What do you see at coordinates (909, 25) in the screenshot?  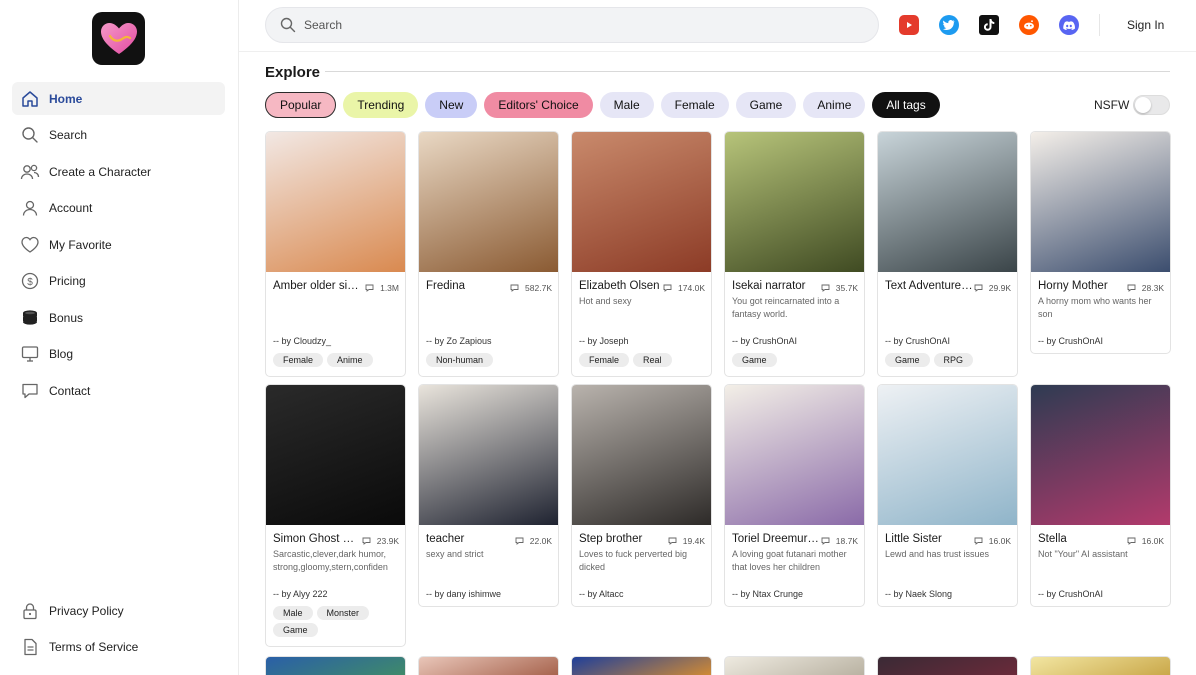 I see `youtube-icon` at bounding box center [909, 25].